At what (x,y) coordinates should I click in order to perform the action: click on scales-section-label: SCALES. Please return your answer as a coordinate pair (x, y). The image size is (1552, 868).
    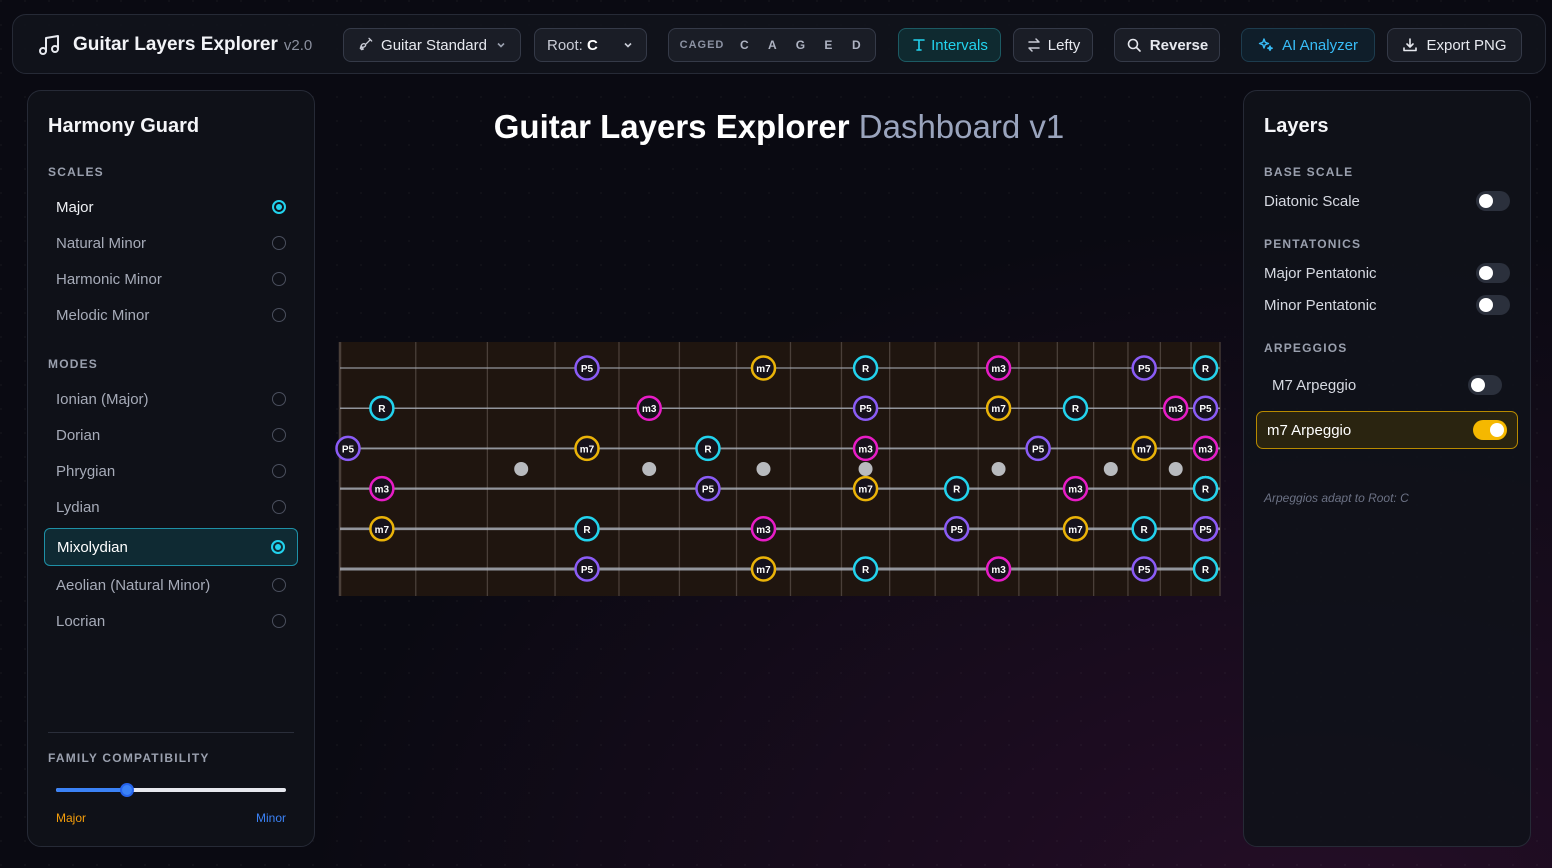
    Looking at the image, I should click on (76, 172).